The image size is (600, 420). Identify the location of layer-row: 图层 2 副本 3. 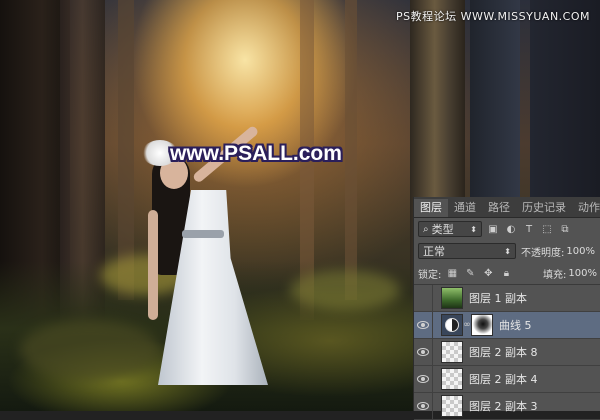
(507, 406).